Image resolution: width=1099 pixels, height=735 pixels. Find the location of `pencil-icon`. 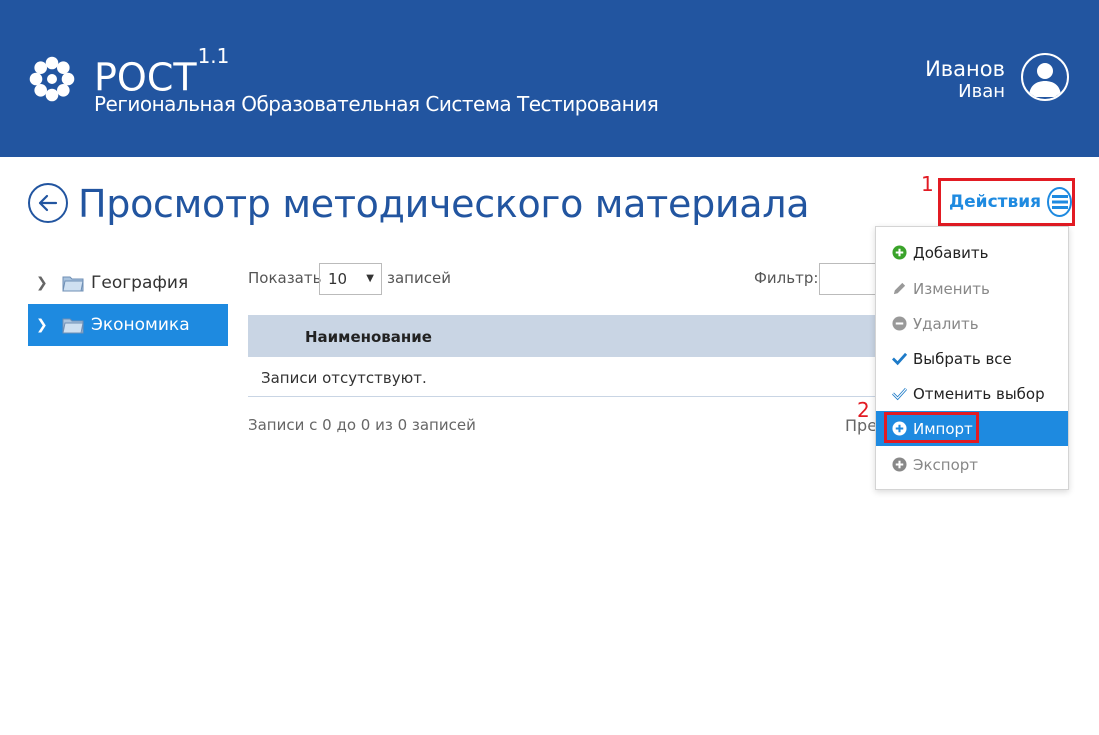

pencil-icon is located at coordinates (899, 289).